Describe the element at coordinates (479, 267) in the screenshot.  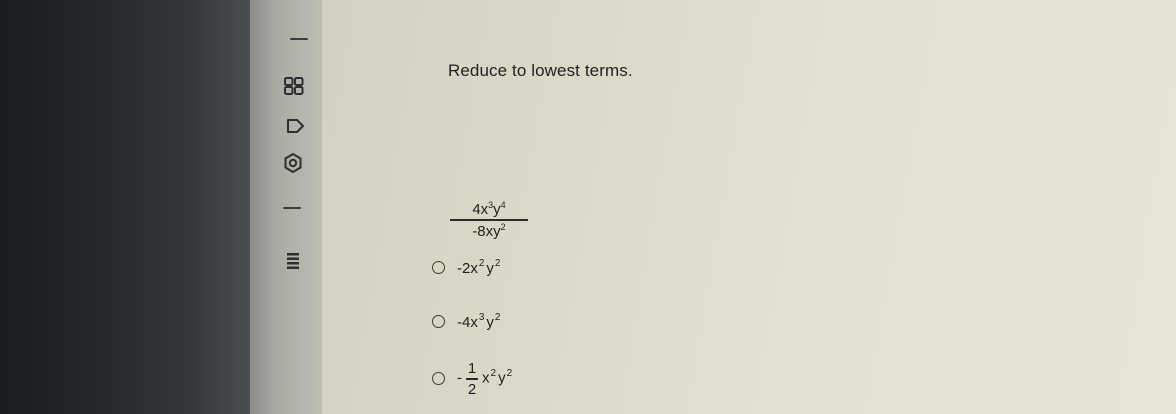
I see `option-label: -2x2 y2` at that location.